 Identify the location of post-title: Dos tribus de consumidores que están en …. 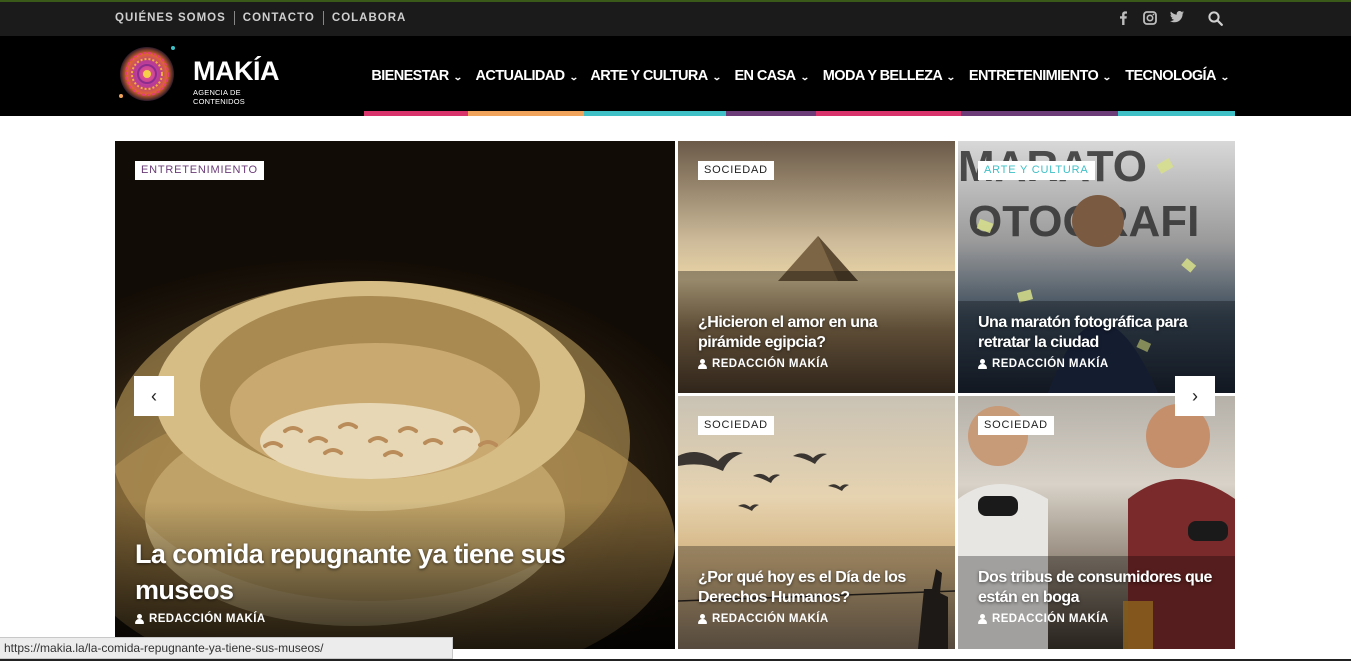
(1103, 588).